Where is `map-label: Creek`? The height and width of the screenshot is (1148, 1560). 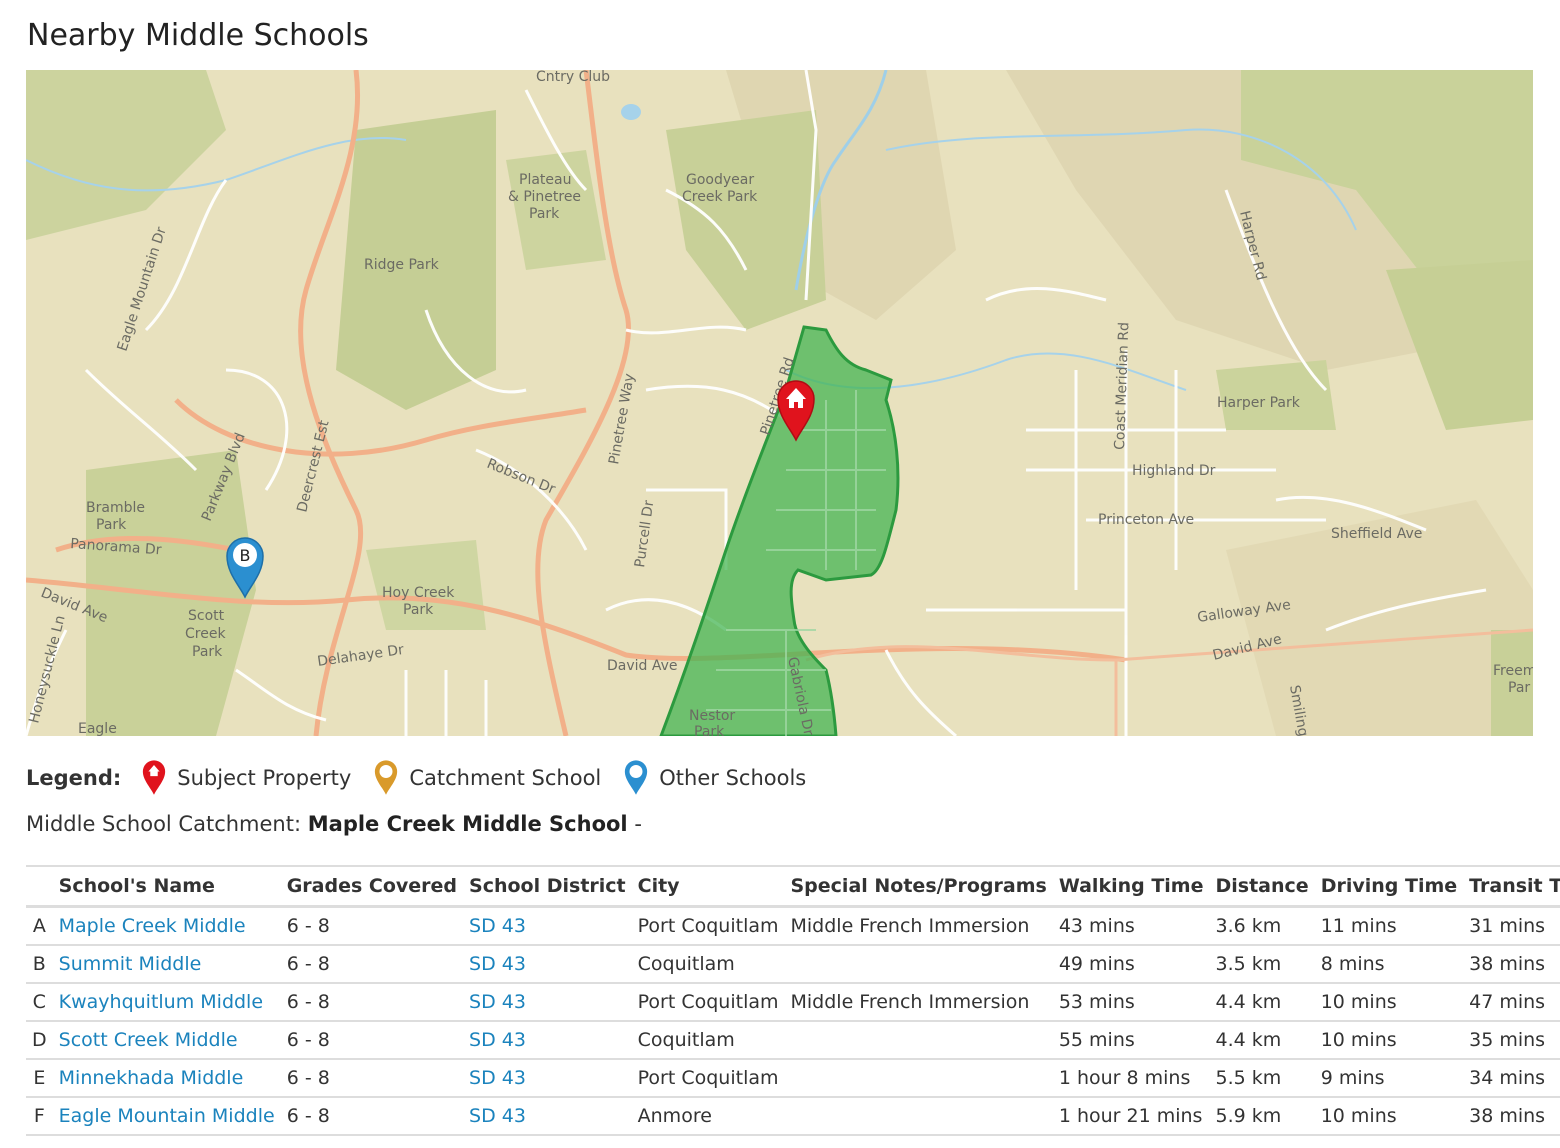 map-label: Creek is located at coordinates (205, 634).